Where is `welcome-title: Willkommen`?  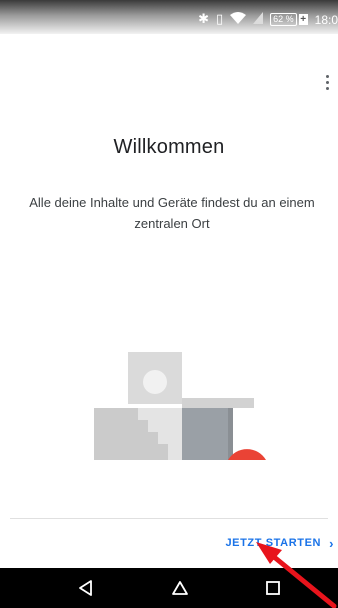
welcome-title: Willkommen is located at coordinates (169, 147).